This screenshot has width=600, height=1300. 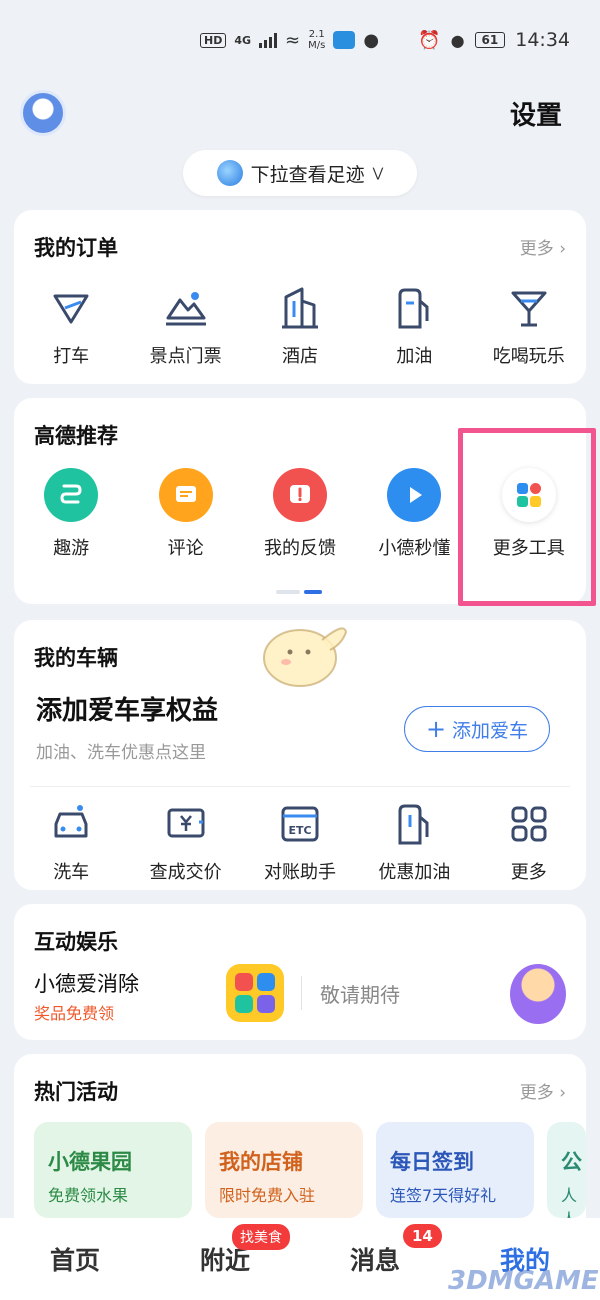 I want to click on vehicle-item-wash: 洗车, so click(x=71, y=843).